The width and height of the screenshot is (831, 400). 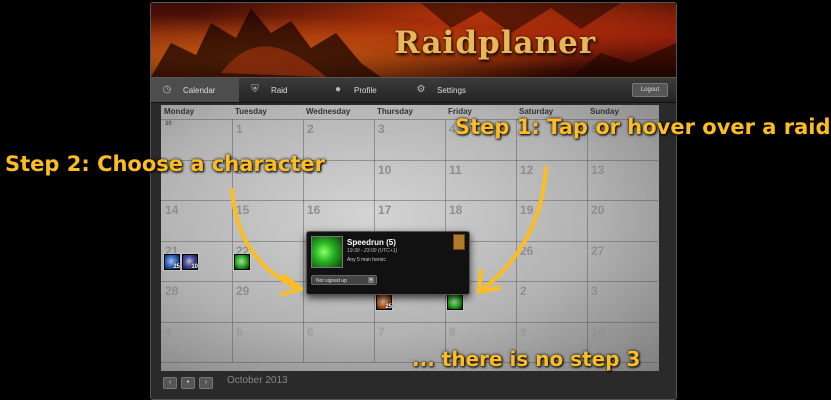 I want to click on step2-annotation: Step 2: Choose a character, so click(x=165, y=164).